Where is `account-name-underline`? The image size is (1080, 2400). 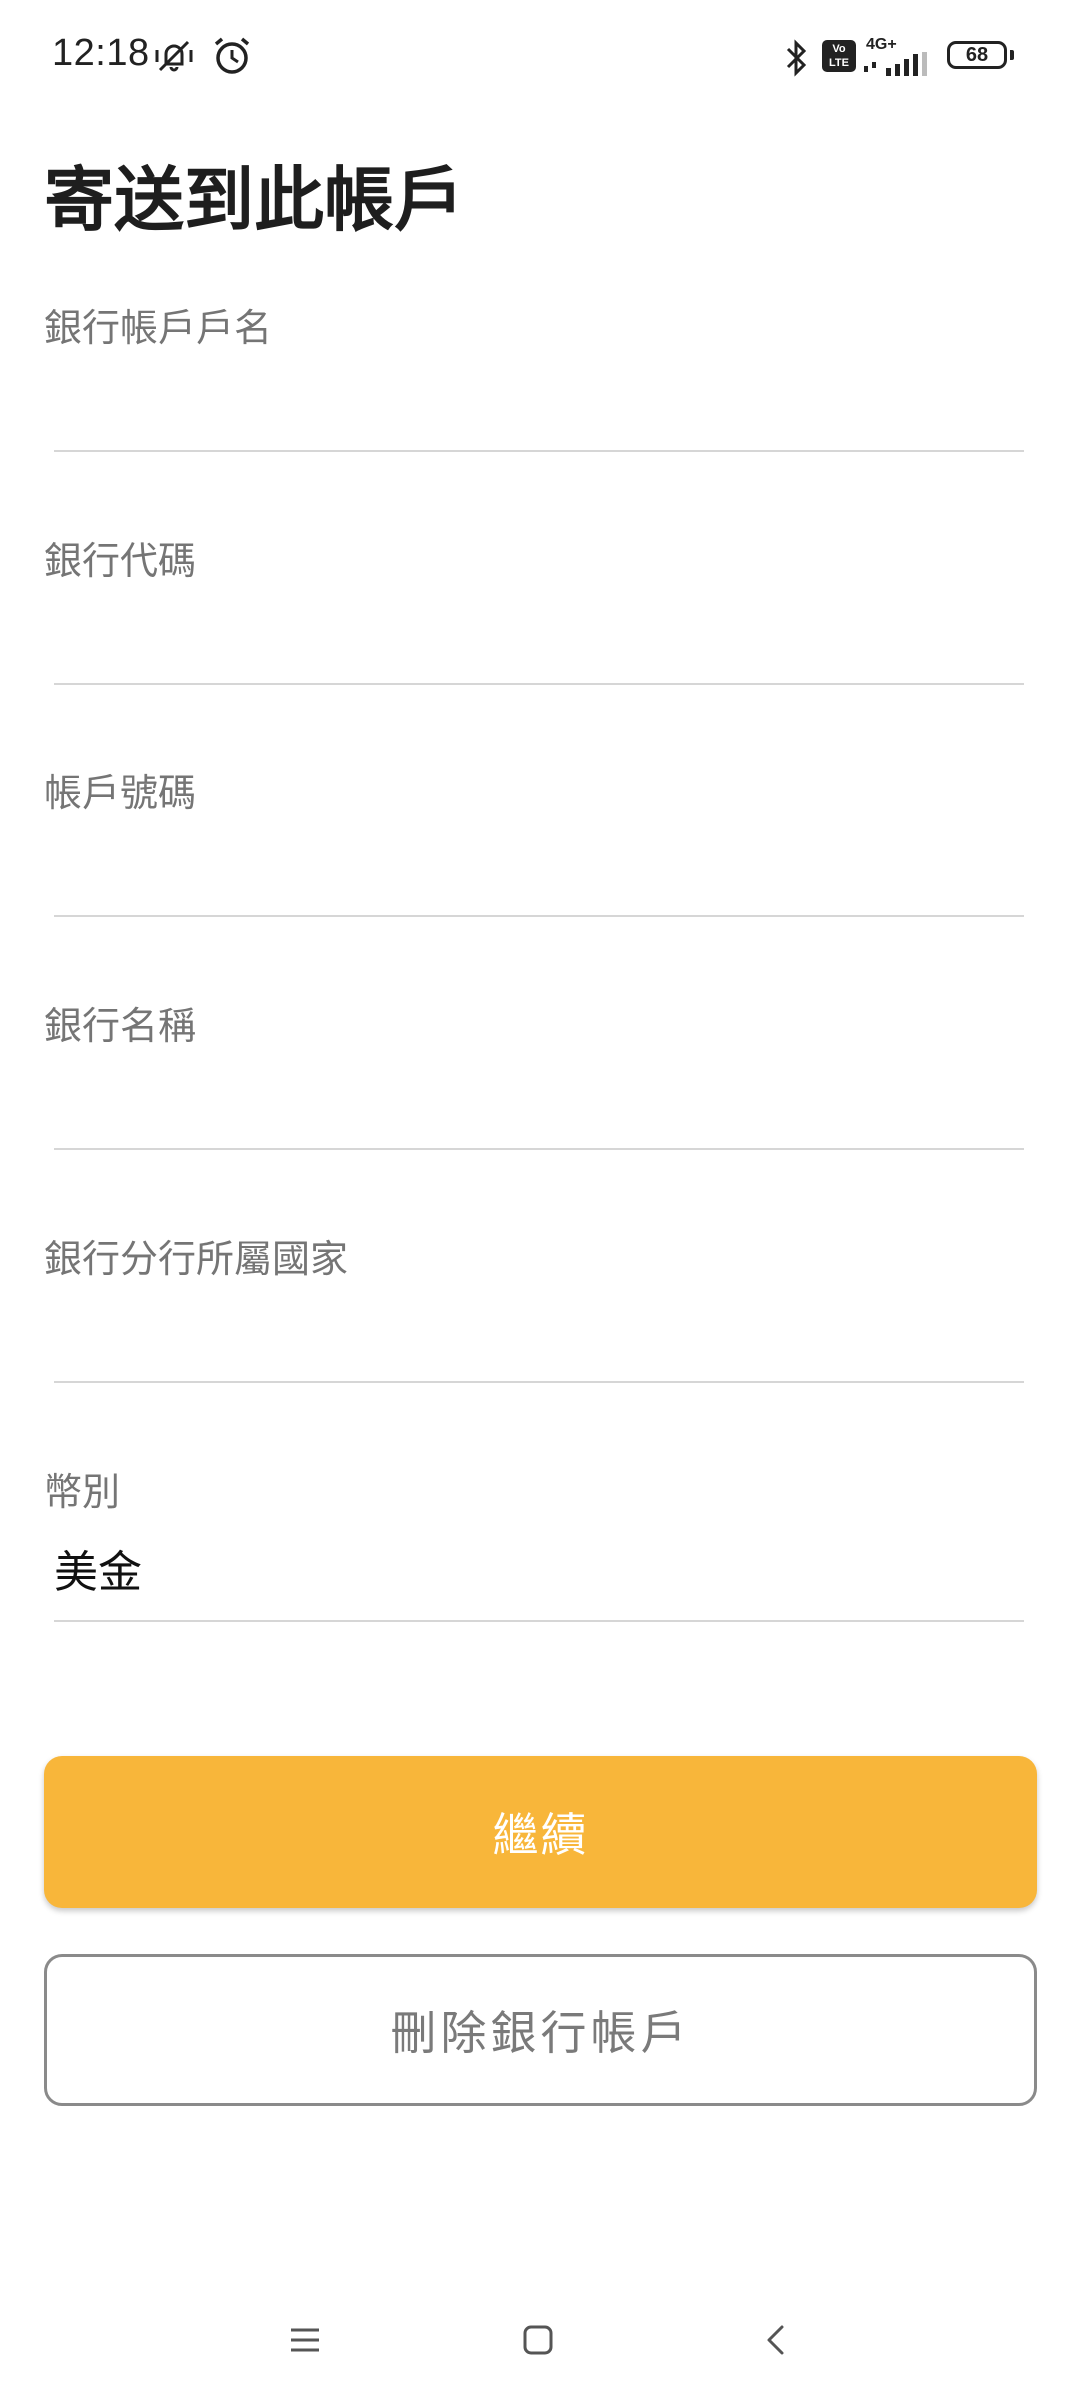
account-name-underline is located at coordinates (539, 451).